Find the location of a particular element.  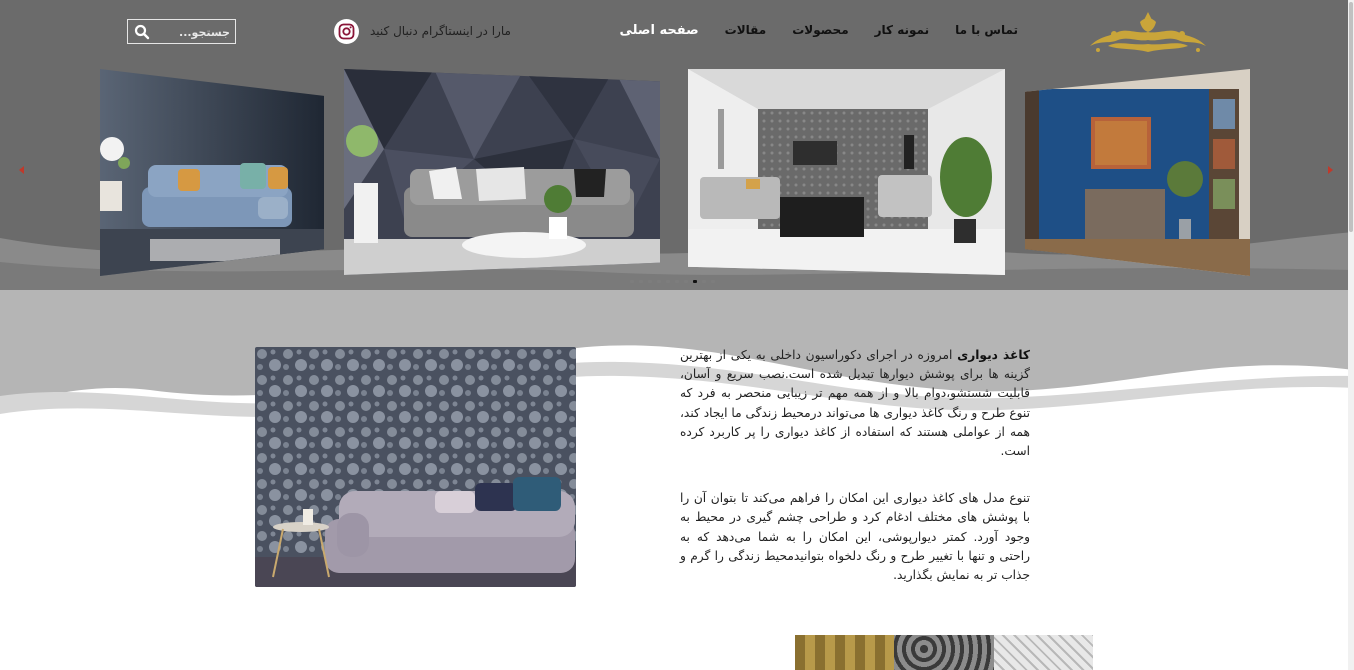

logo-ornament-icon is located at coordinates (1148, 32).